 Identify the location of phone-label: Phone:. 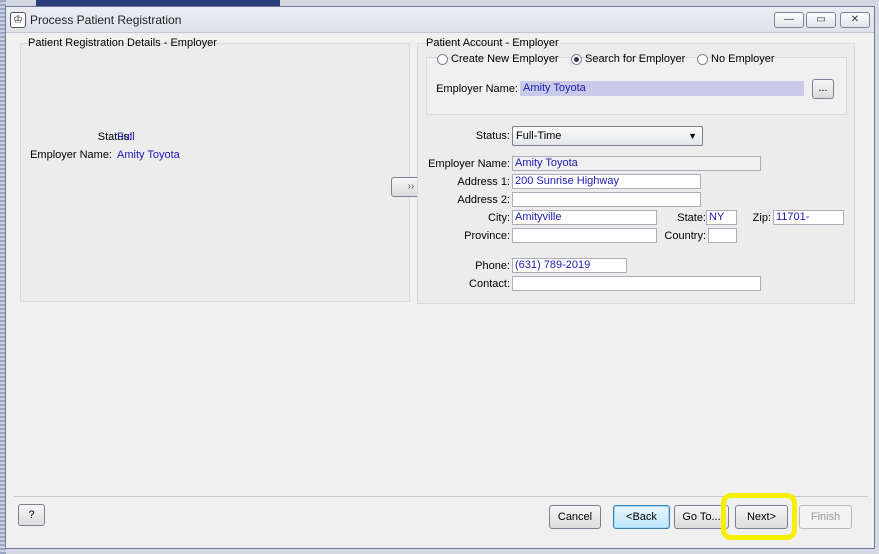
(492, 266).